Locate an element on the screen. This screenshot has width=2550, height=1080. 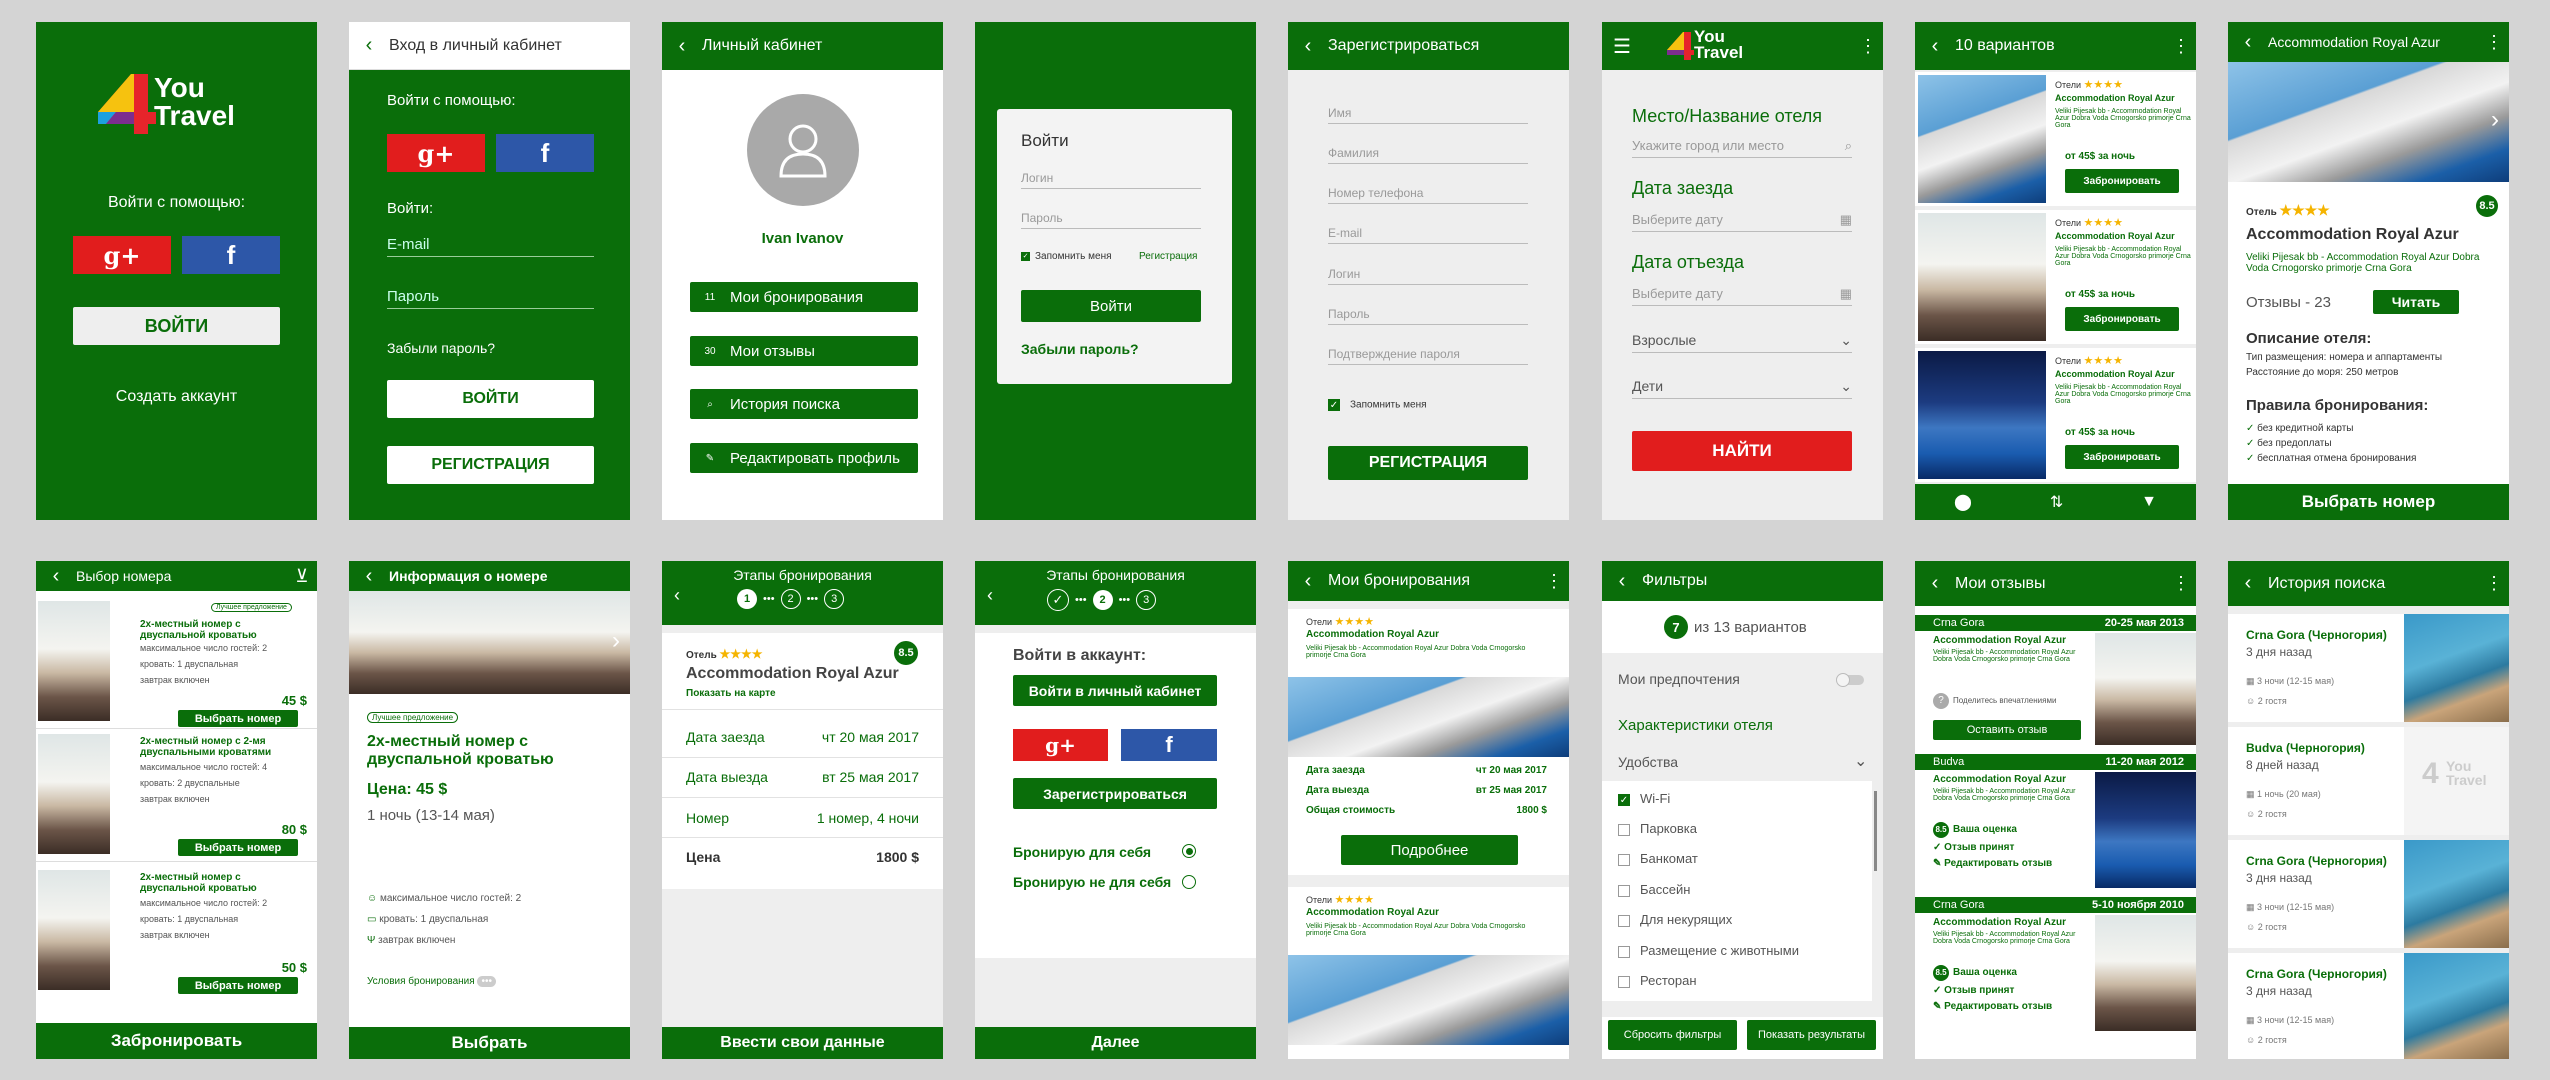
details-button: Подробнее is located at coordinates (1429, 850).